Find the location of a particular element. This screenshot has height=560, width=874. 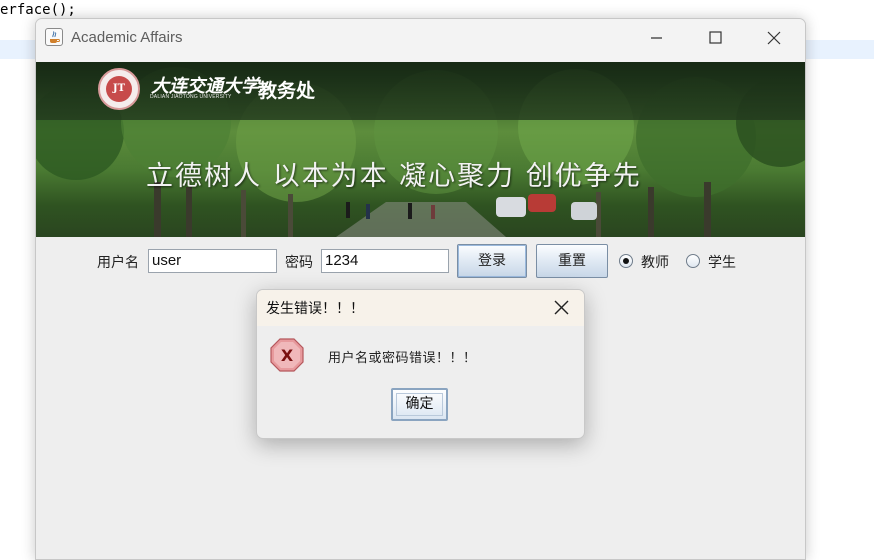

reset-button: 重置 is located at coordinates (572, 261).